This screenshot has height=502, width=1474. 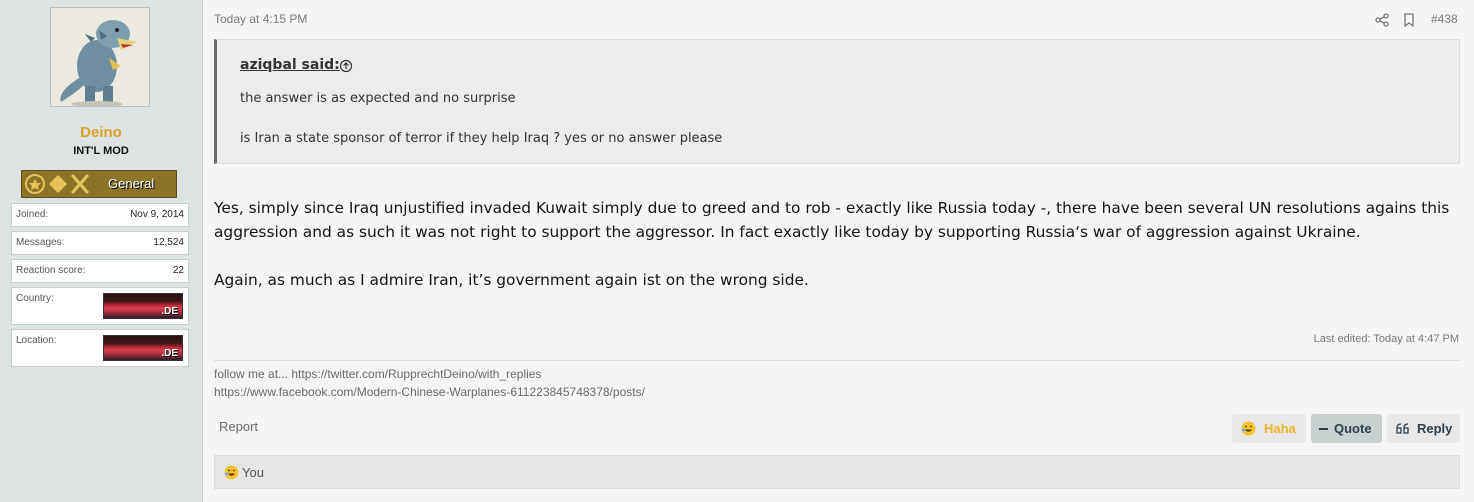 What do you see at coordinates (143, 348) in the screenshot?
I see `location-flag: .DE` at bounding box center [143, 348].